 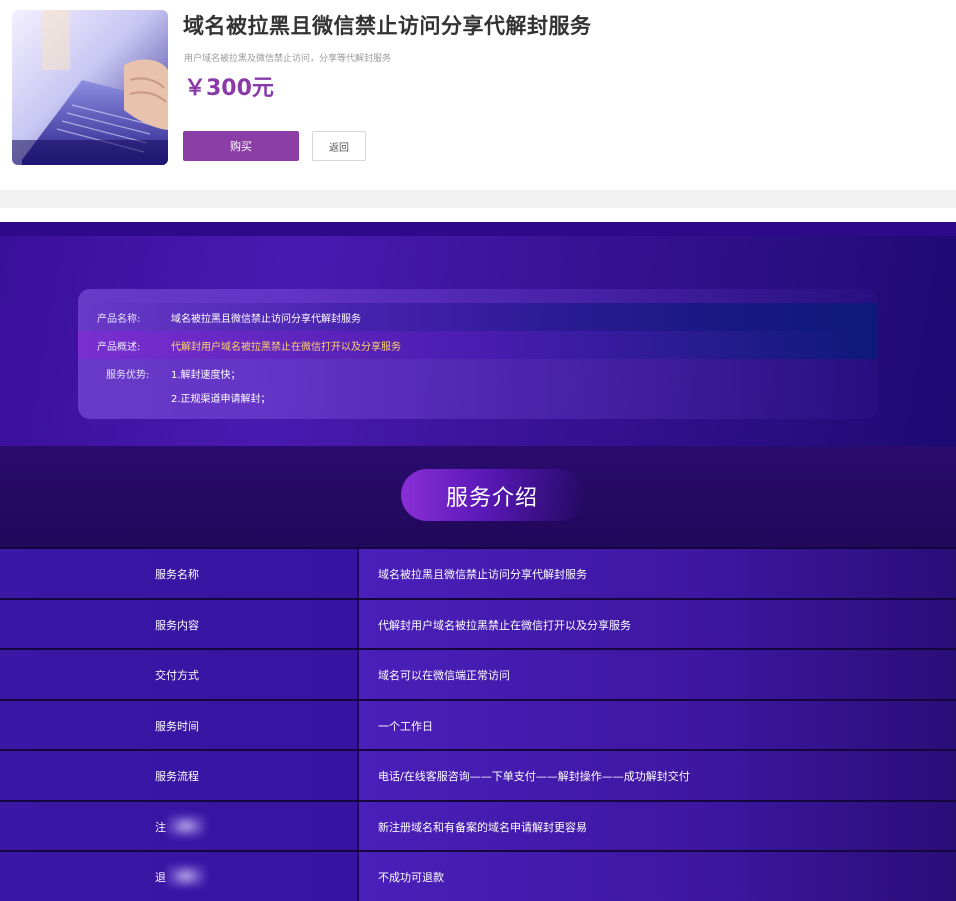 What do you see at coordinates (221, 397) in the screenshot?
I see `service-advantage-item: 2.正规渠道申请解封；` at bounding box center [221, 397].